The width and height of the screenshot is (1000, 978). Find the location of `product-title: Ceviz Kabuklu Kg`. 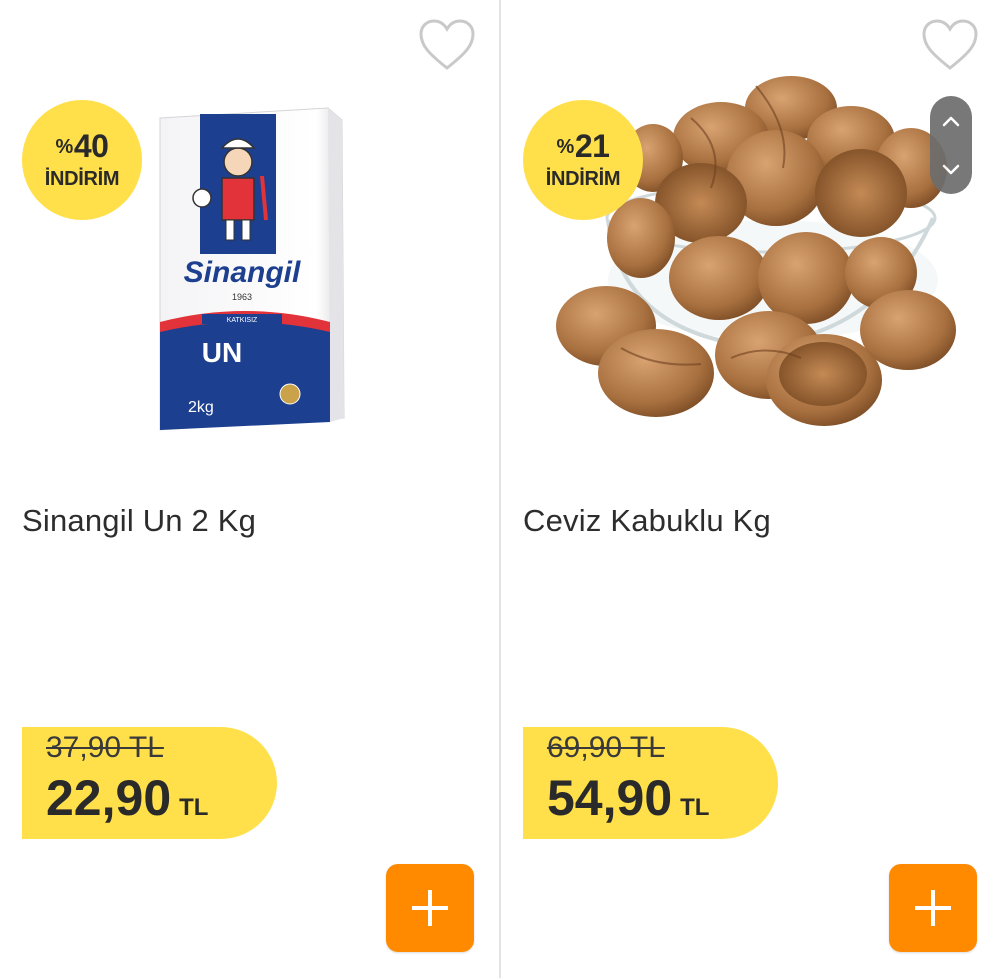

product-title: Ceviz Kabuklu Kg is located at coordinates (647, 521).